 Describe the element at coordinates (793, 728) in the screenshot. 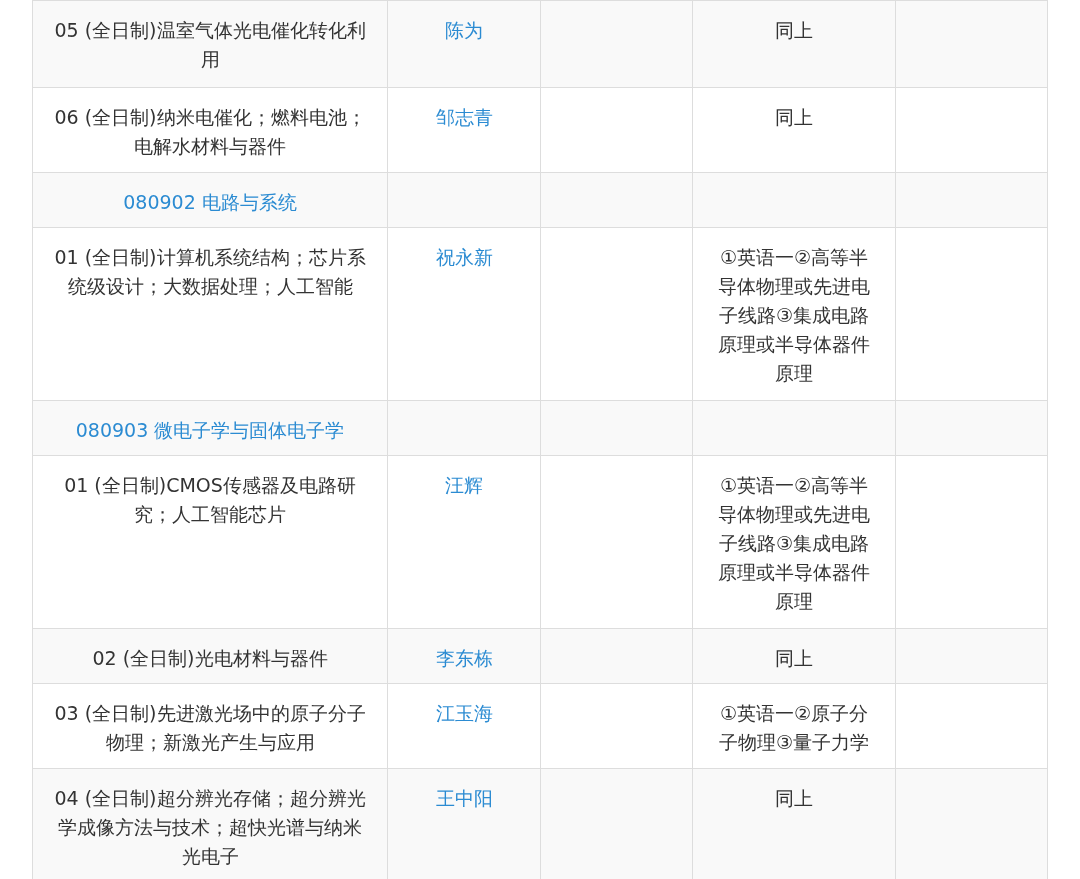

I see `exam-subjects: ①英语一②原子分子物理③量子力学` at that location.